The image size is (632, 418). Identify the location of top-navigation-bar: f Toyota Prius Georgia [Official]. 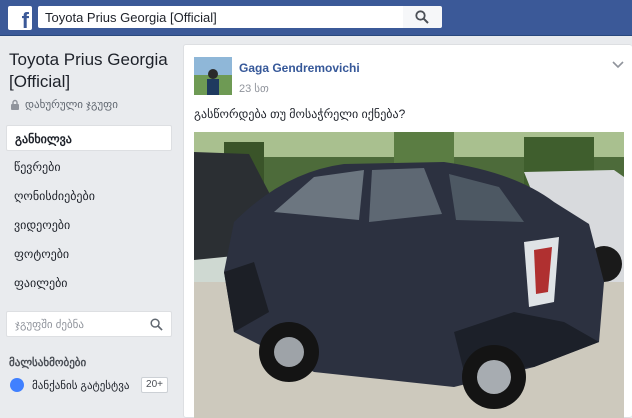
(316, 18).